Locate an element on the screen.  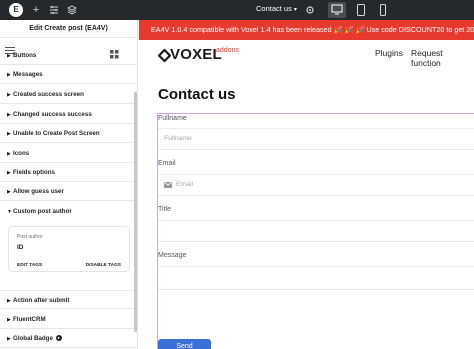
section-fluentcrm: ▶ FluentCRM is located at coordinates (68, 319).